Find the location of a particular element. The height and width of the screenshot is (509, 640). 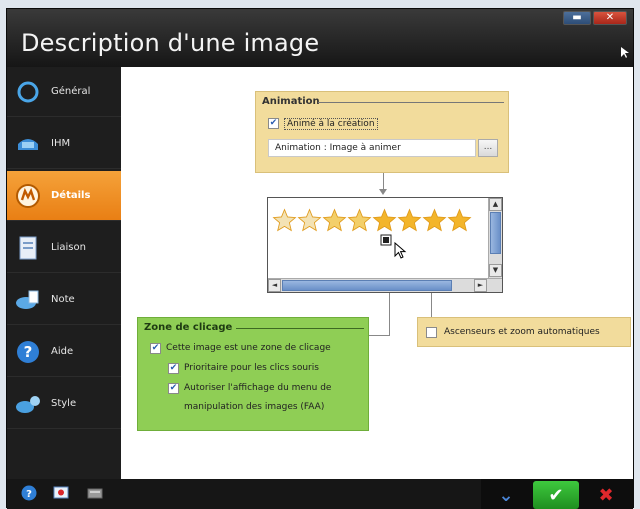

window-title: Description d'une image is located at coordinates (170, 43).